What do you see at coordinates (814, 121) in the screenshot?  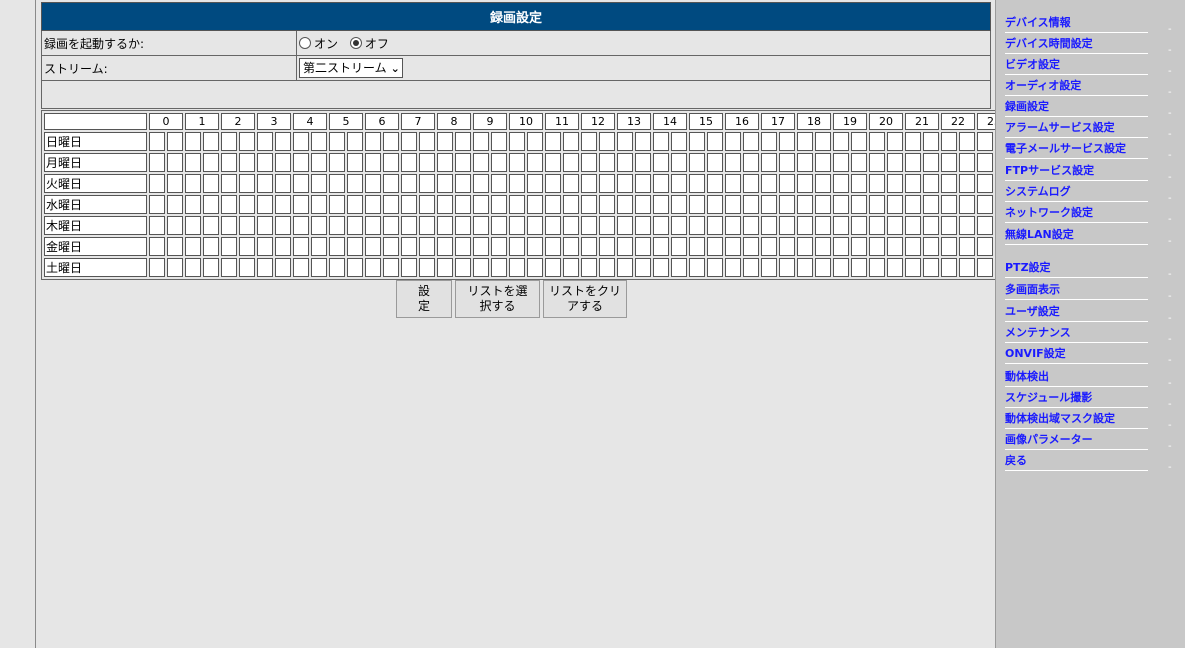 I see `hour-header: 18` at bounding box center [814, 121].